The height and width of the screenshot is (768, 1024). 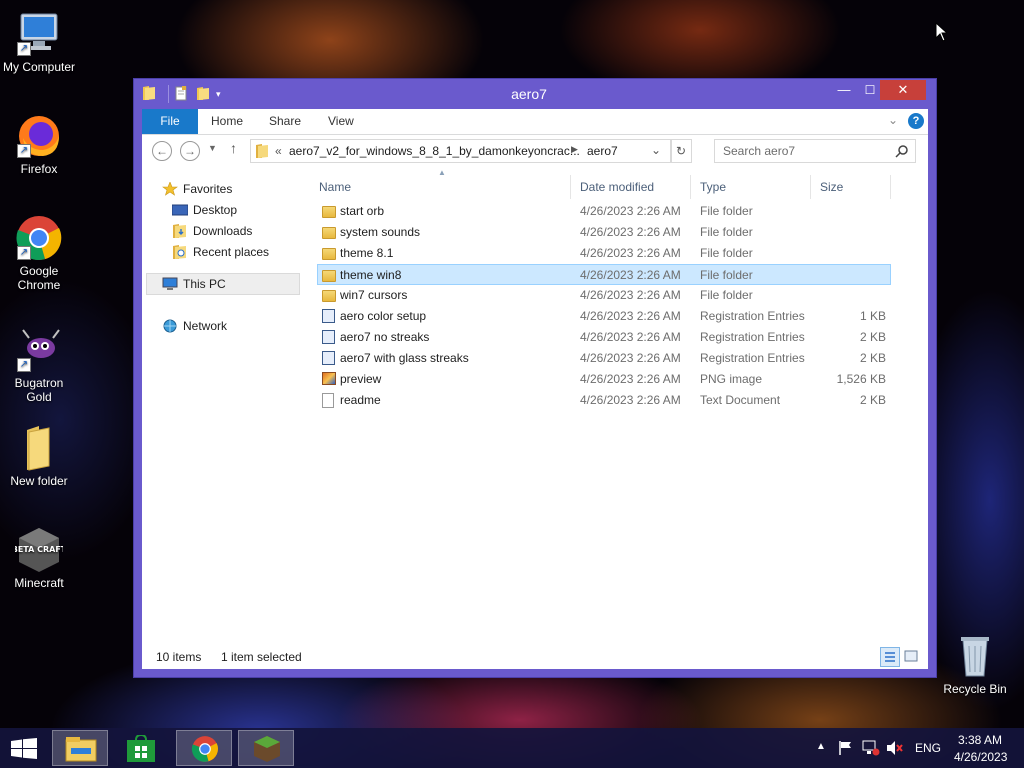 I want to click on large-icons-view-button, so click(x=911, y=656).